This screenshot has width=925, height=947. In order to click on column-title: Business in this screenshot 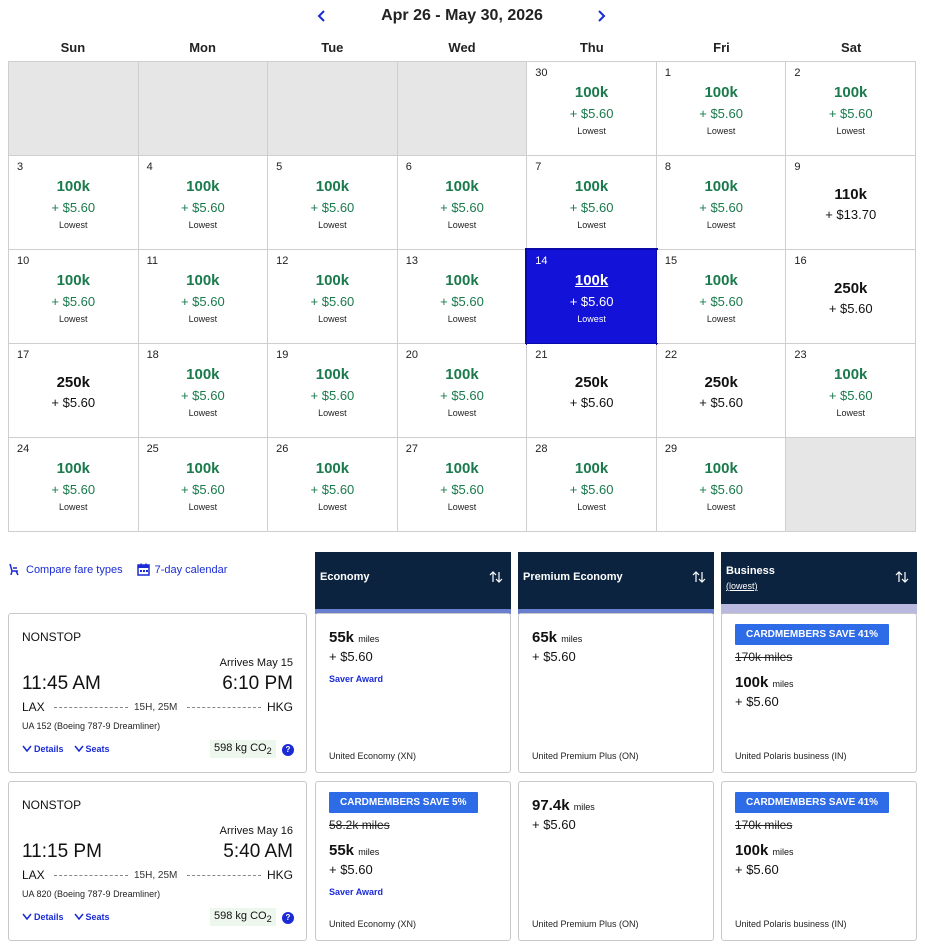, I will do `click(750, 571)`.